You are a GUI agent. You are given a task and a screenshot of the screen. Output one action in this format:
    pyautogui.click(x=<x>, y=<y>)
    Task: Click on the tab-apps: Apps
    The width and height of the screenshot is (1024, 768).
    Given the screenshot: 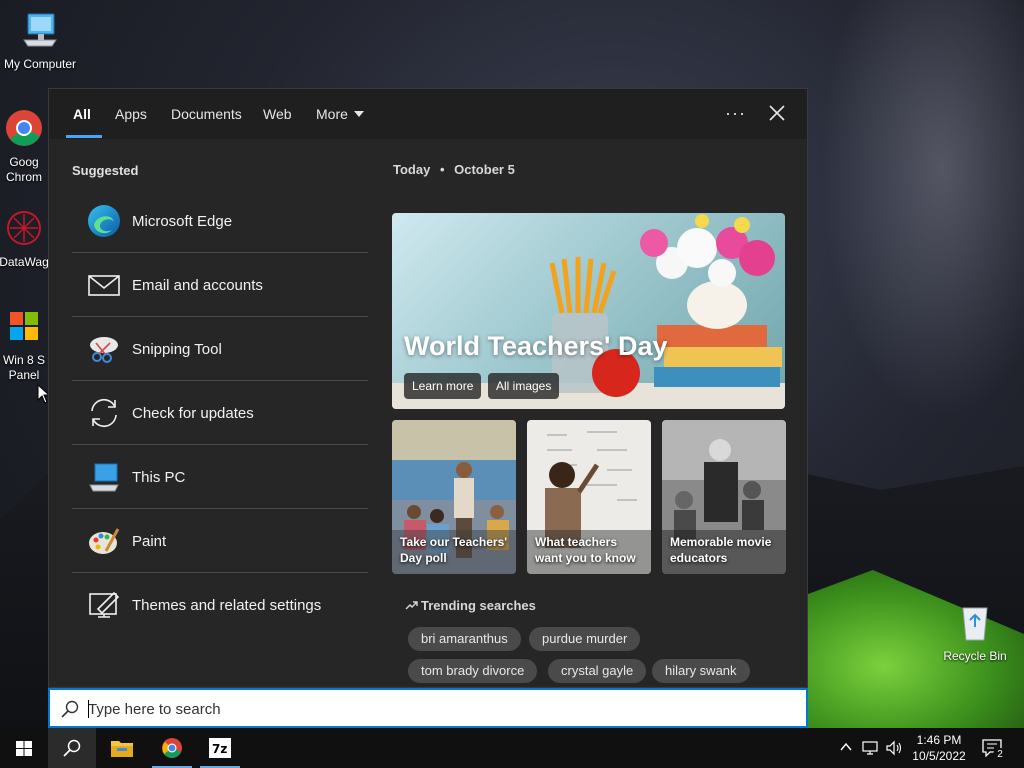 What is the action you would take?
    pyautogui.click(x=131, y=114)
    